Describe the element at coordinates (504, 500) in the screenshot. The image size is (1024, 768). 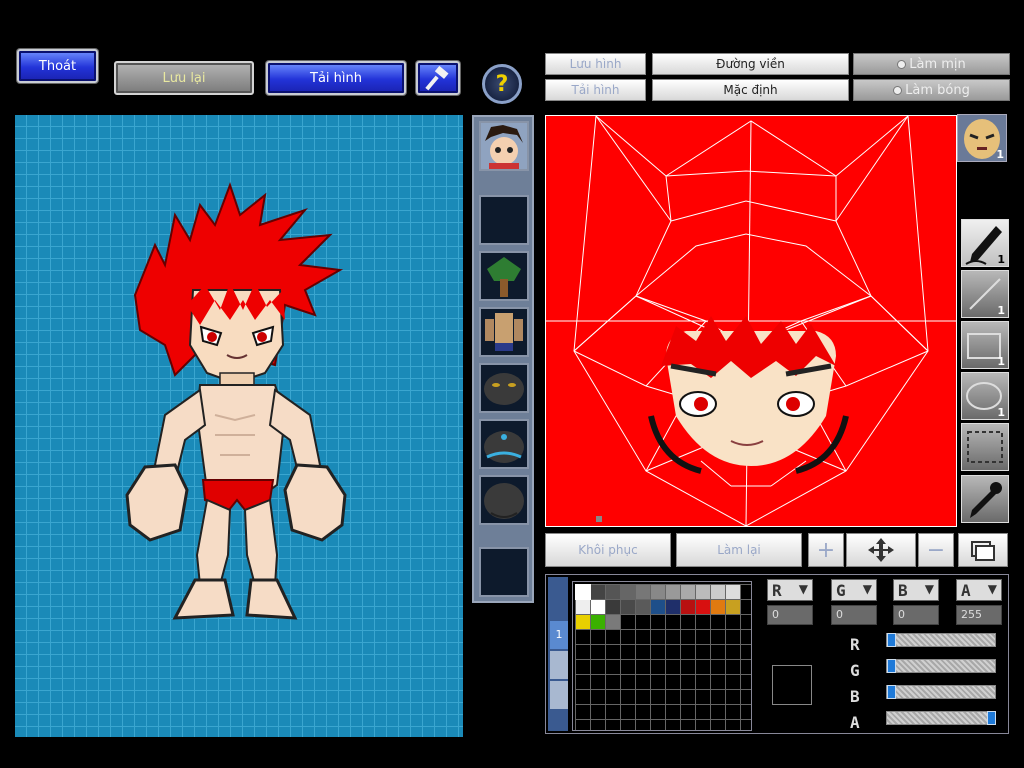
I see `texture-slot-dark-back` at that location.